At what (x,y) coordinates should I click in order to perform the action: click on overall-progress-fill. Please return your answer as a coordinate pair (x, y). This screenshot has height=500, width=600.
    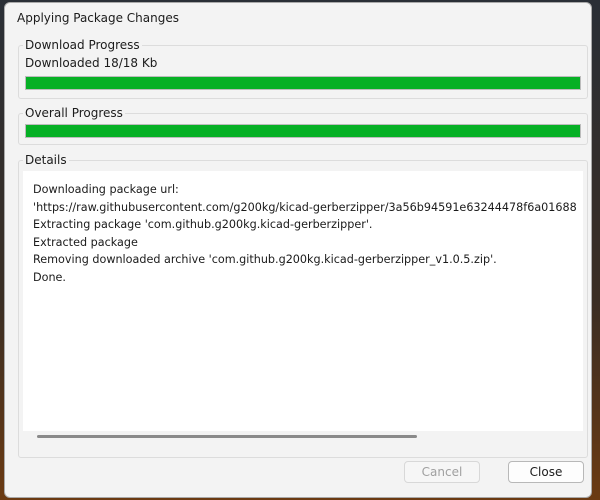
    Looking at the image, I should click on (303, 131).